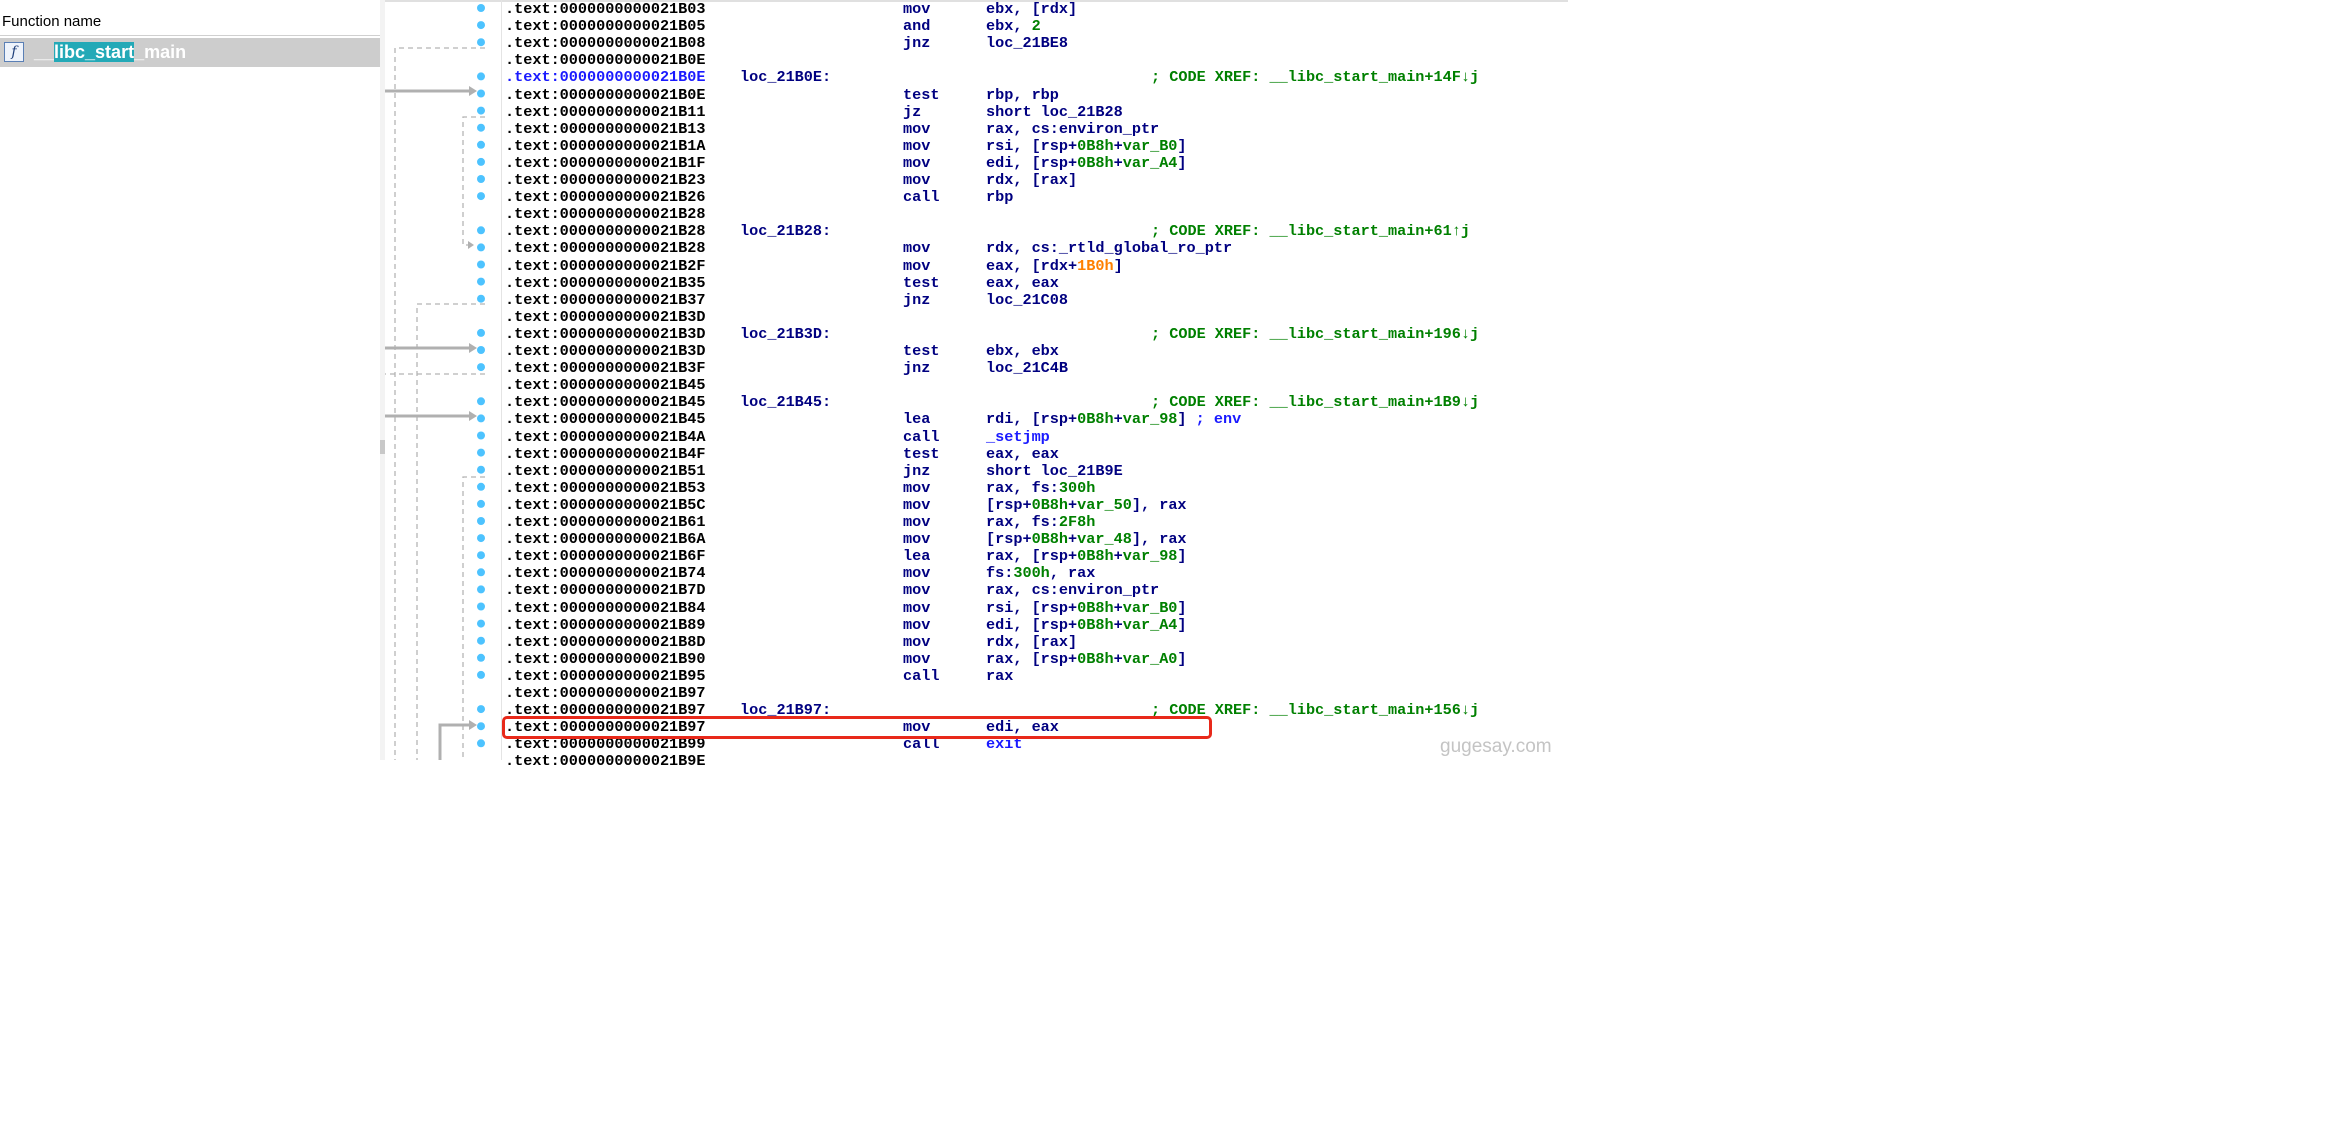 The width and height of the screenshot is (2336, 1132). I want to click on address: .text:0000000000021B1A, so click(605, 146).